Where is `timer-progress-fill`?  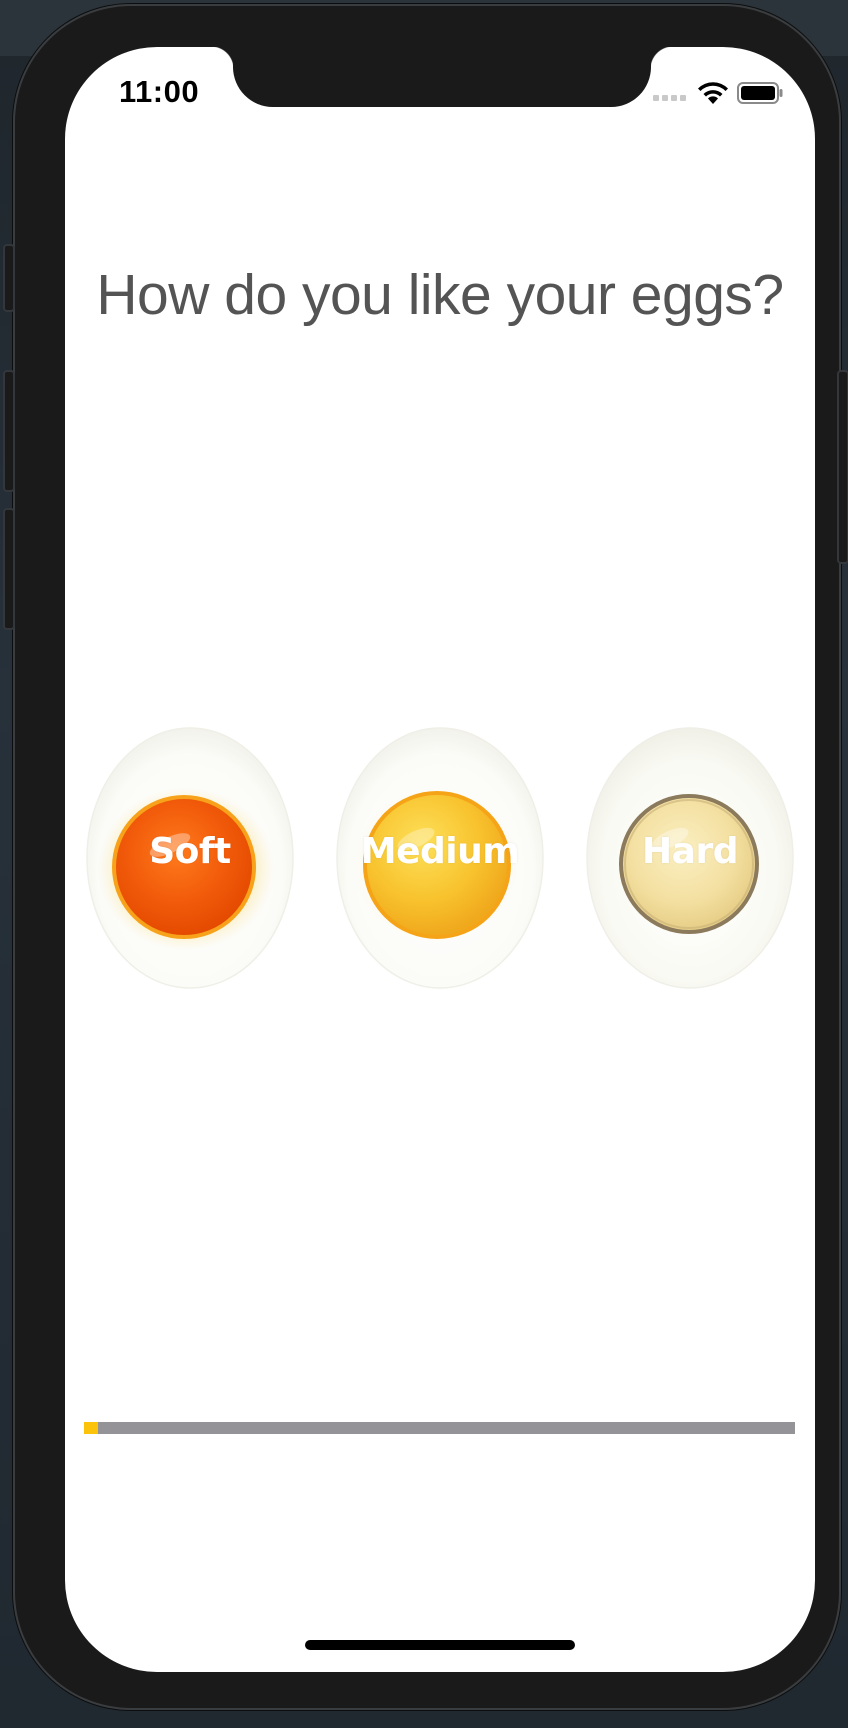 timer-progress-fill is located at coordinates (91, 1428).